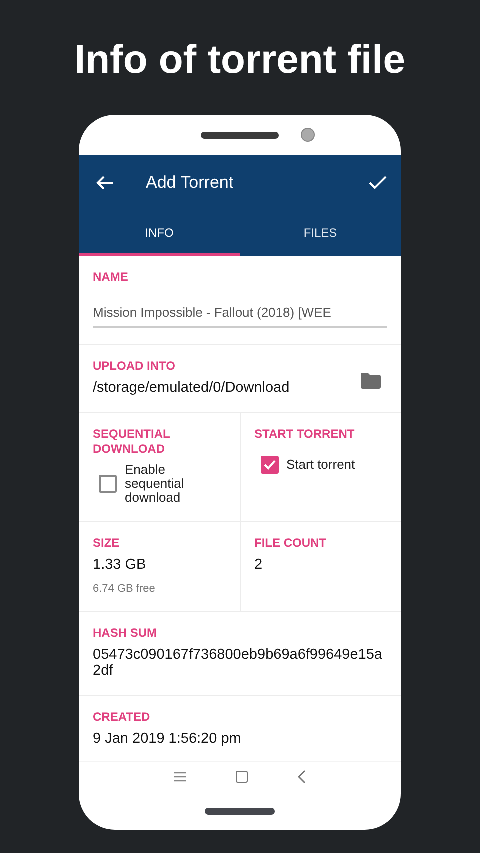 This screenshot has height=853, width=480. What do you see at coordinates (259, 565) in the screenshot?
I see `field-value: 2` at bounding box center [259, 565].